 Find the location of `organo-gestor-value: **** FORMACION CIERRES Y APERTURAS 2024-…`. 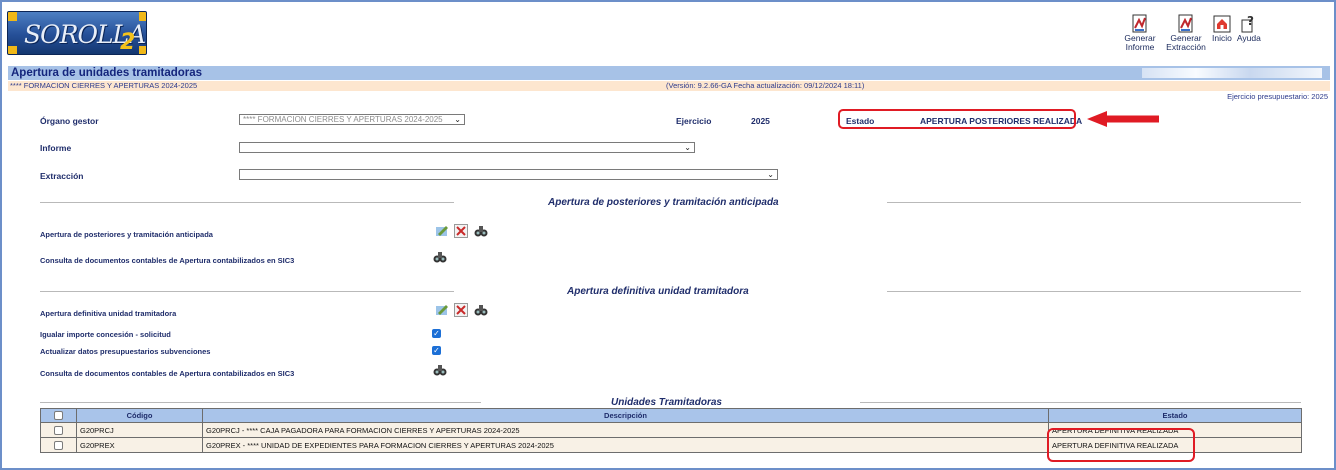

organo-gestor-value: **** FORMACION CIERRES Y APERTURAS 2024-… is located at coordinates (343, 119).